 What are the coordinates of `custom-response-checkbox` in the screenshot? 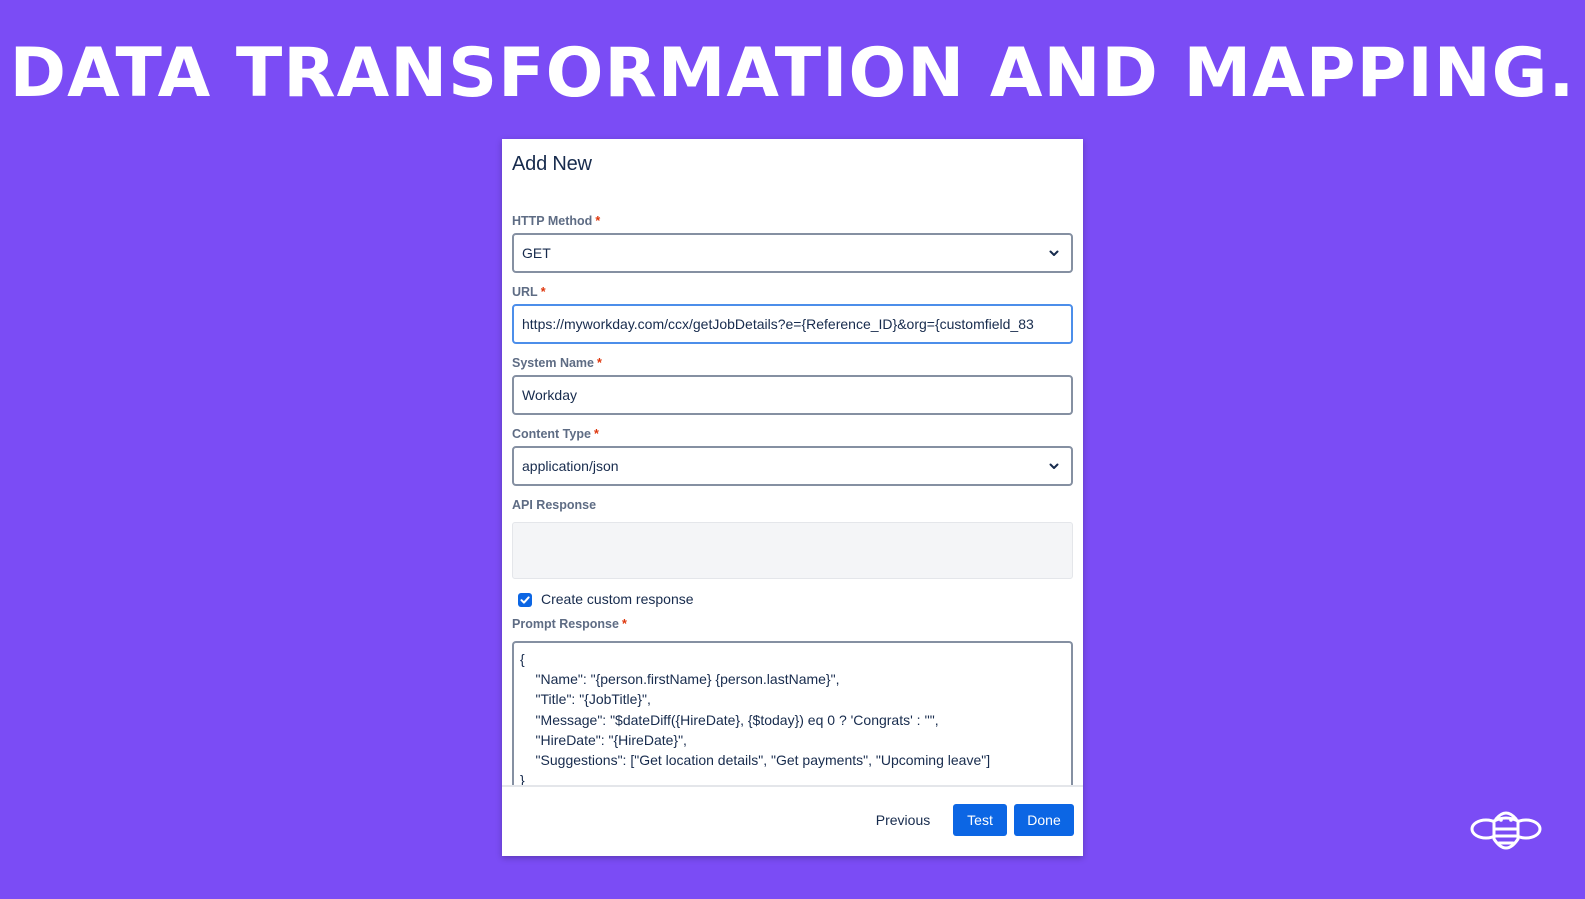 It's located at (525, 600).